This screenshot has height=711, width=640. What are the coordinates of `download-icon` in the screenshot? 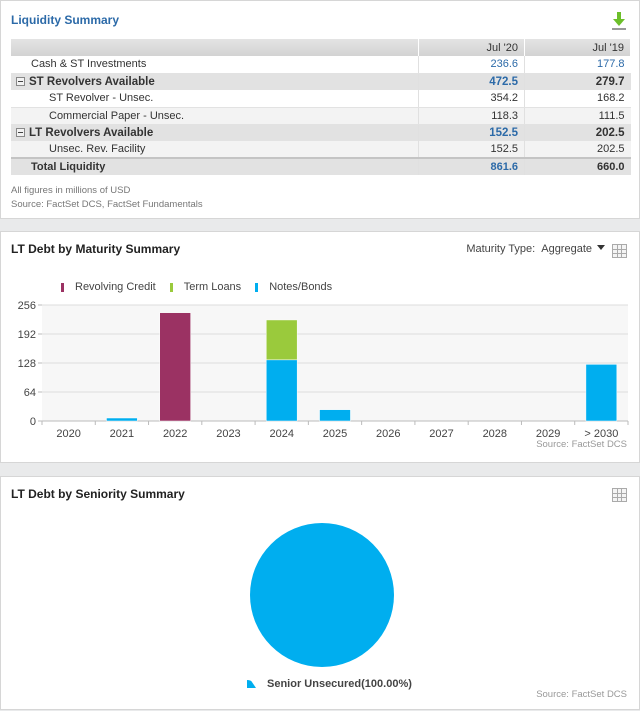 It's located at (619, 21).